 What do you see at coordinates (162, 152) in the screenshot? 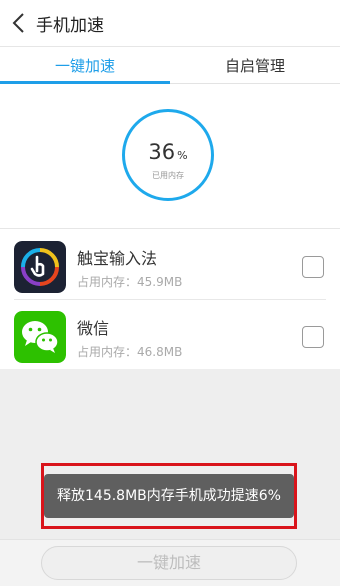
I see `memory-percent-value: 36` at bounding box center [162, 152].